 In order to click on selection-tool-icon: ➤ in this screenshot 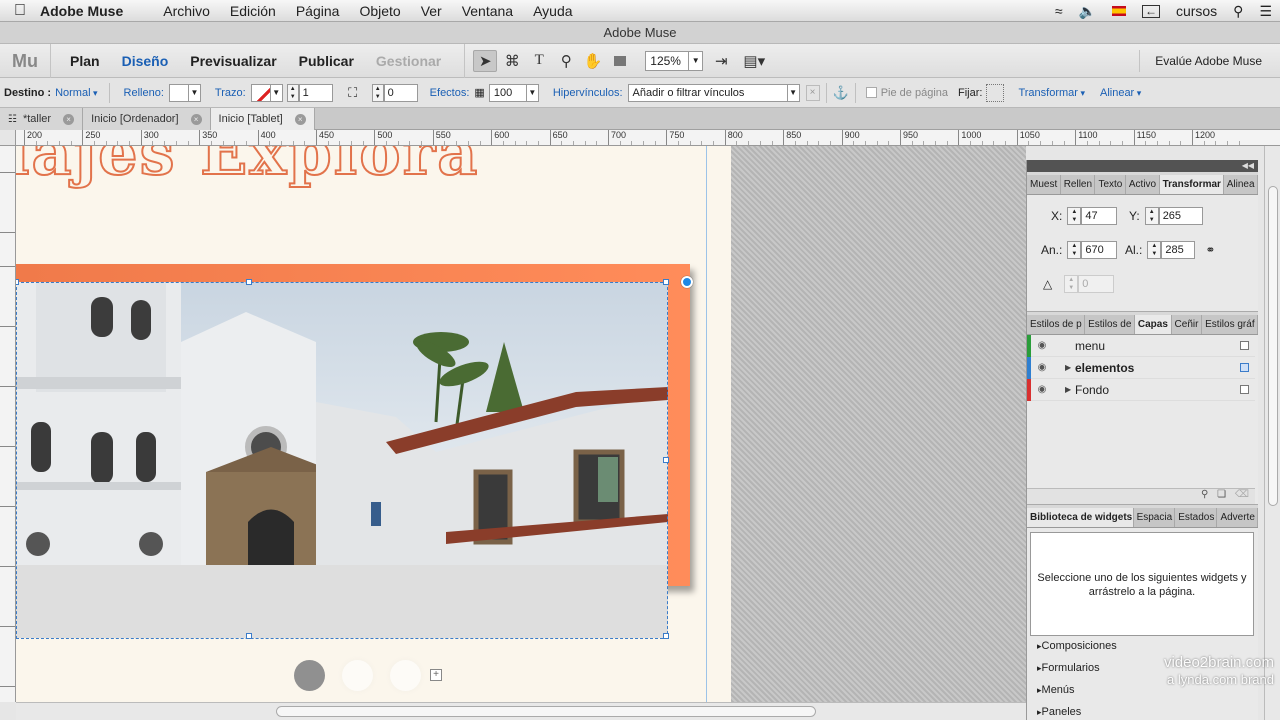, I will do `click(485, 60)`.